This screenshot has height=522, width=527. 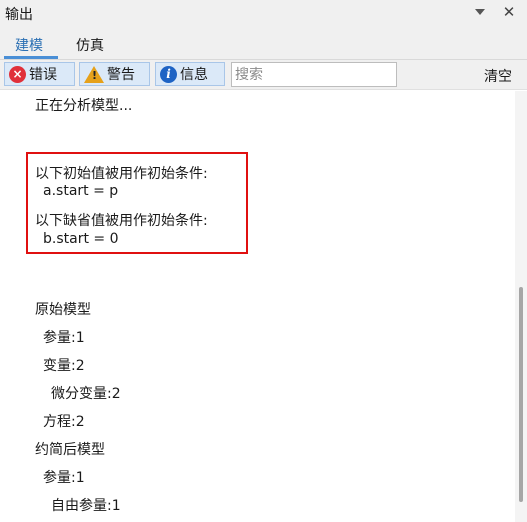 I want to click on log-line: 自由参量:1, so click(x=86, y=506).